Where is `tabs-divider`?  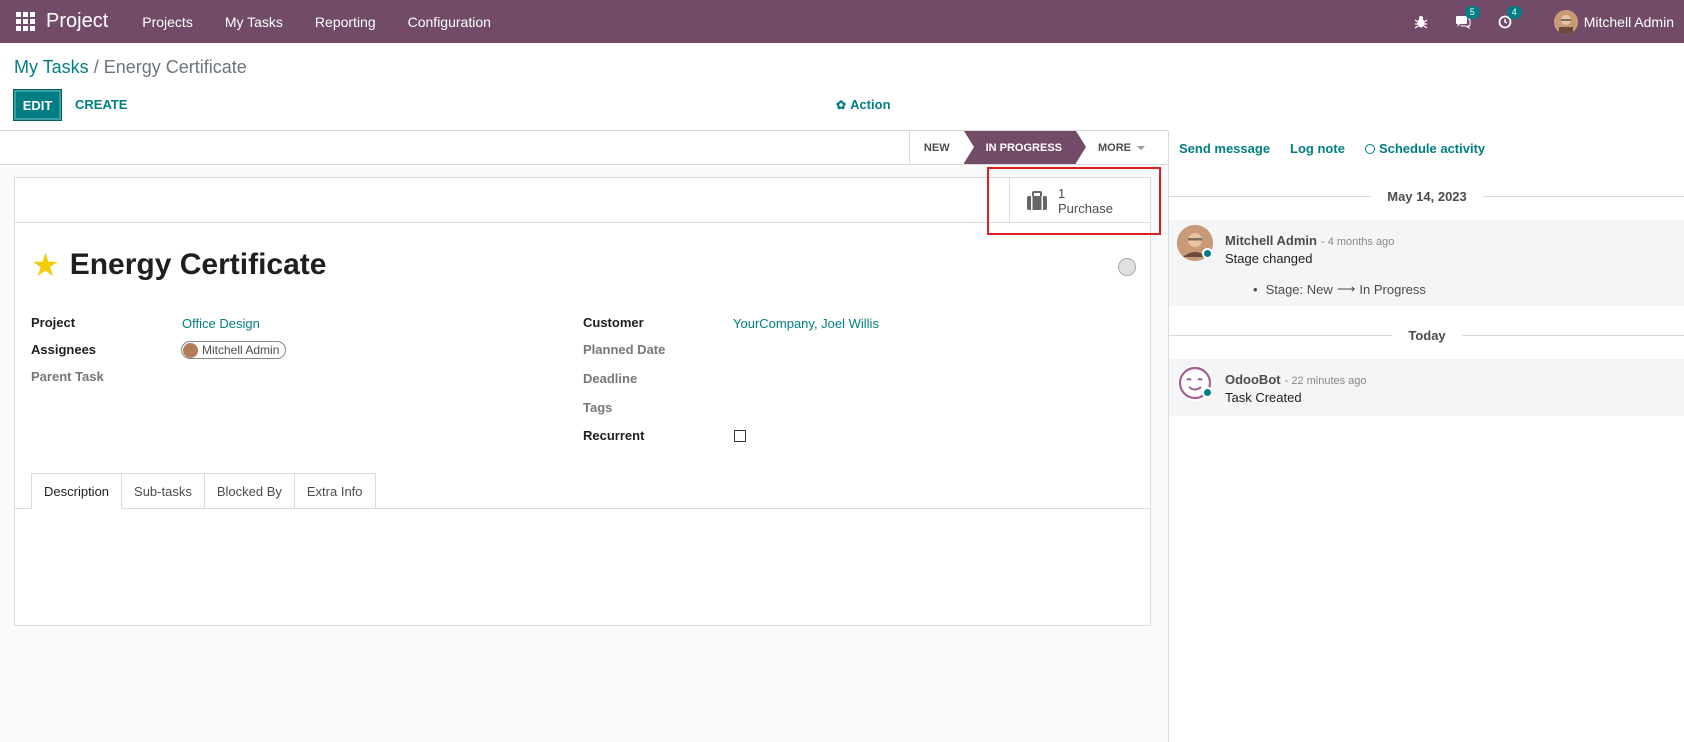
tabs-divider is located at coordinates (582, 508).